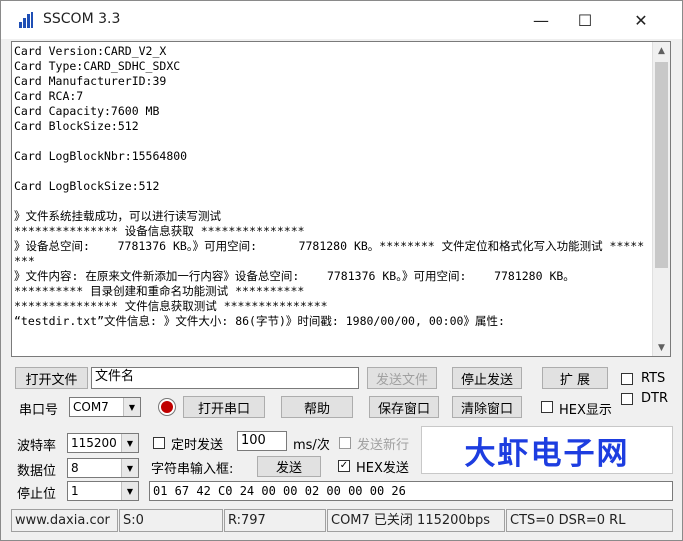 Image resolution: width=683 pixels, height=541 pixels. Describe the element at coordinates (75, 491) in the screenshot. I see `stopbits-value: 1` at that location.